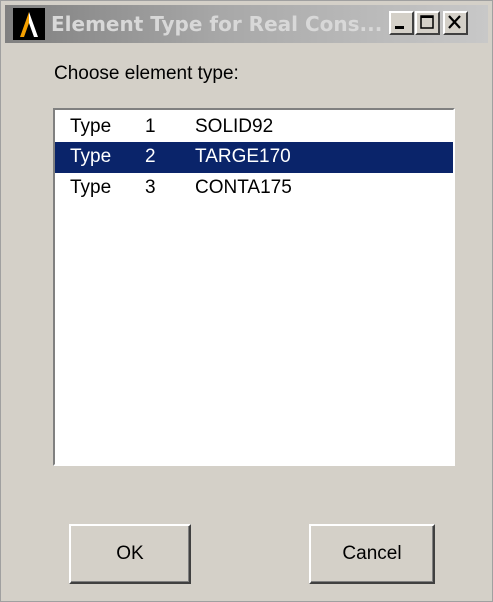  I want to click on cancel-button: Cancel, so click(372, 554).